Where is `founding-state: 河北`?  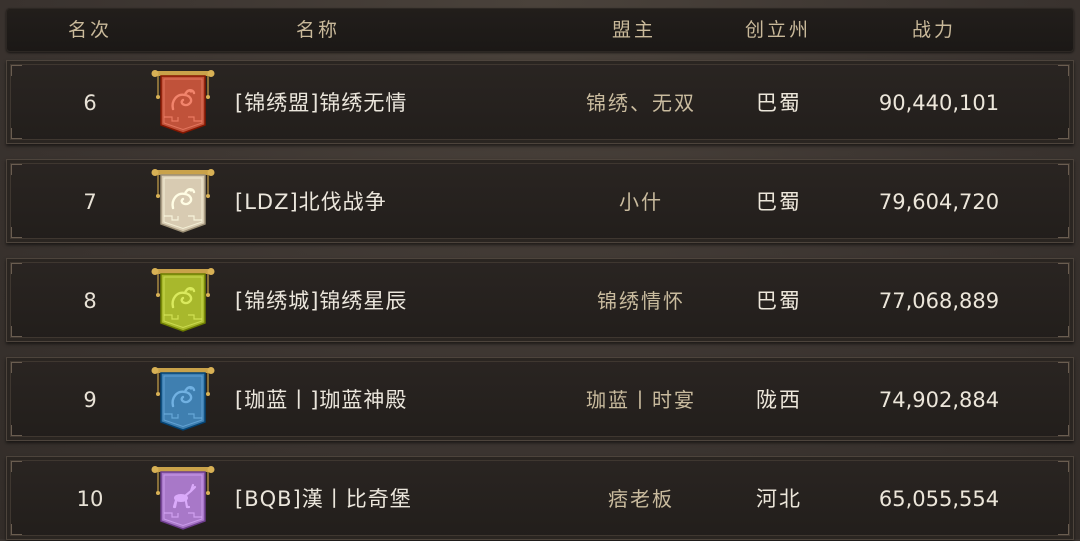
founding-state: 河北 is located at coordinates (779, 499).